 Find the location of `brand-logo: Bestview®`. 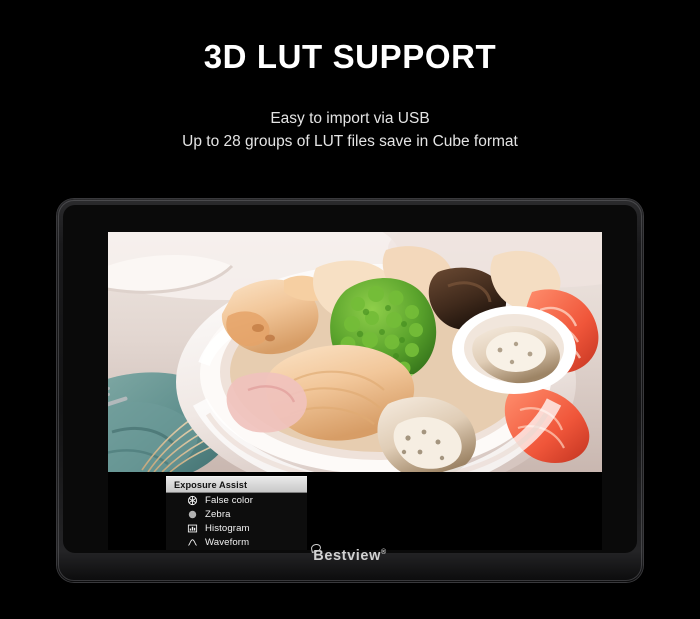

brand-logo: Bestview® is located at coordinates (350, 554).